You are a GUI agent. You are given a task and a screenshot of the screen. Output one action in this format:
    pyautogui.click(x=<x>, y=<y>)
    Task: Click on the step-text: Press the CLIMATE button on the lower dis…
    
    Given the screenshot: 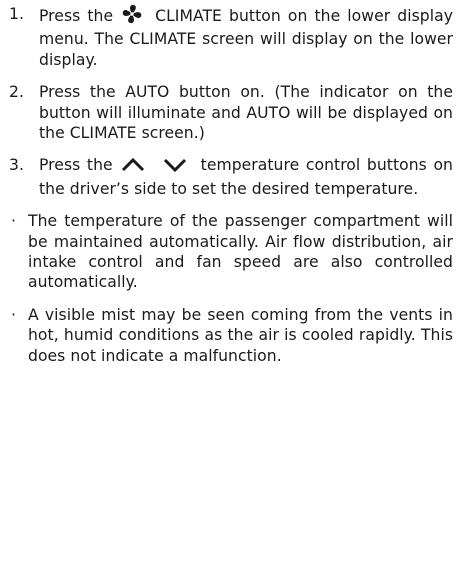 What is the action you would take?
    pyautogui.click(x=246, y=37)
    